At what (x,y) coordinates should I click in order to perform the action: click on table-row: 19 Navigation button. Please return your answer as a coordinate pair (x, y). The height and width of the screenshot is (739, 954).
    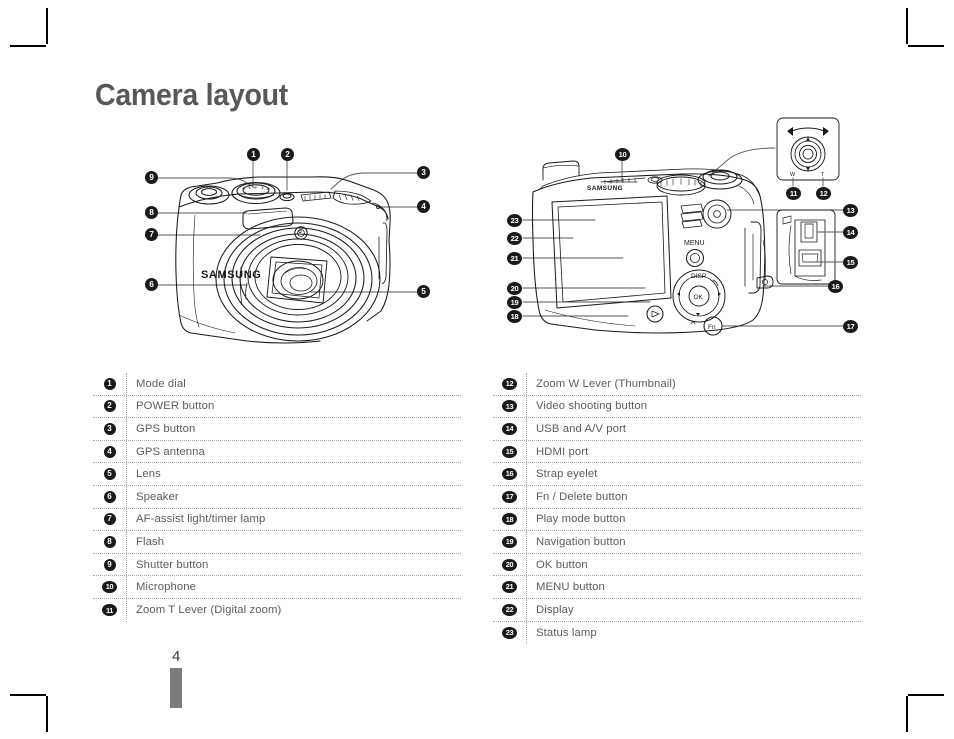
    Looking at the image, I should click on (677, 542).